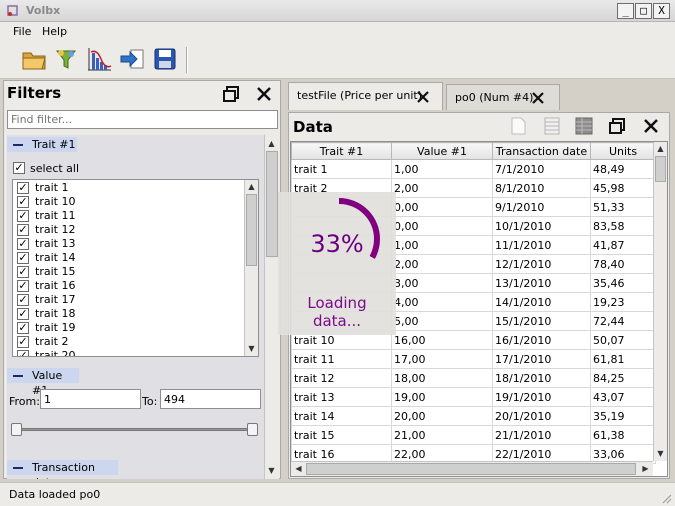 Image resolution: width=675 pixels, height=506 pixels. Describe the element at coordinates (645, 468) in the screenshot. I see `scroll-right-icon: ▶` at that location.